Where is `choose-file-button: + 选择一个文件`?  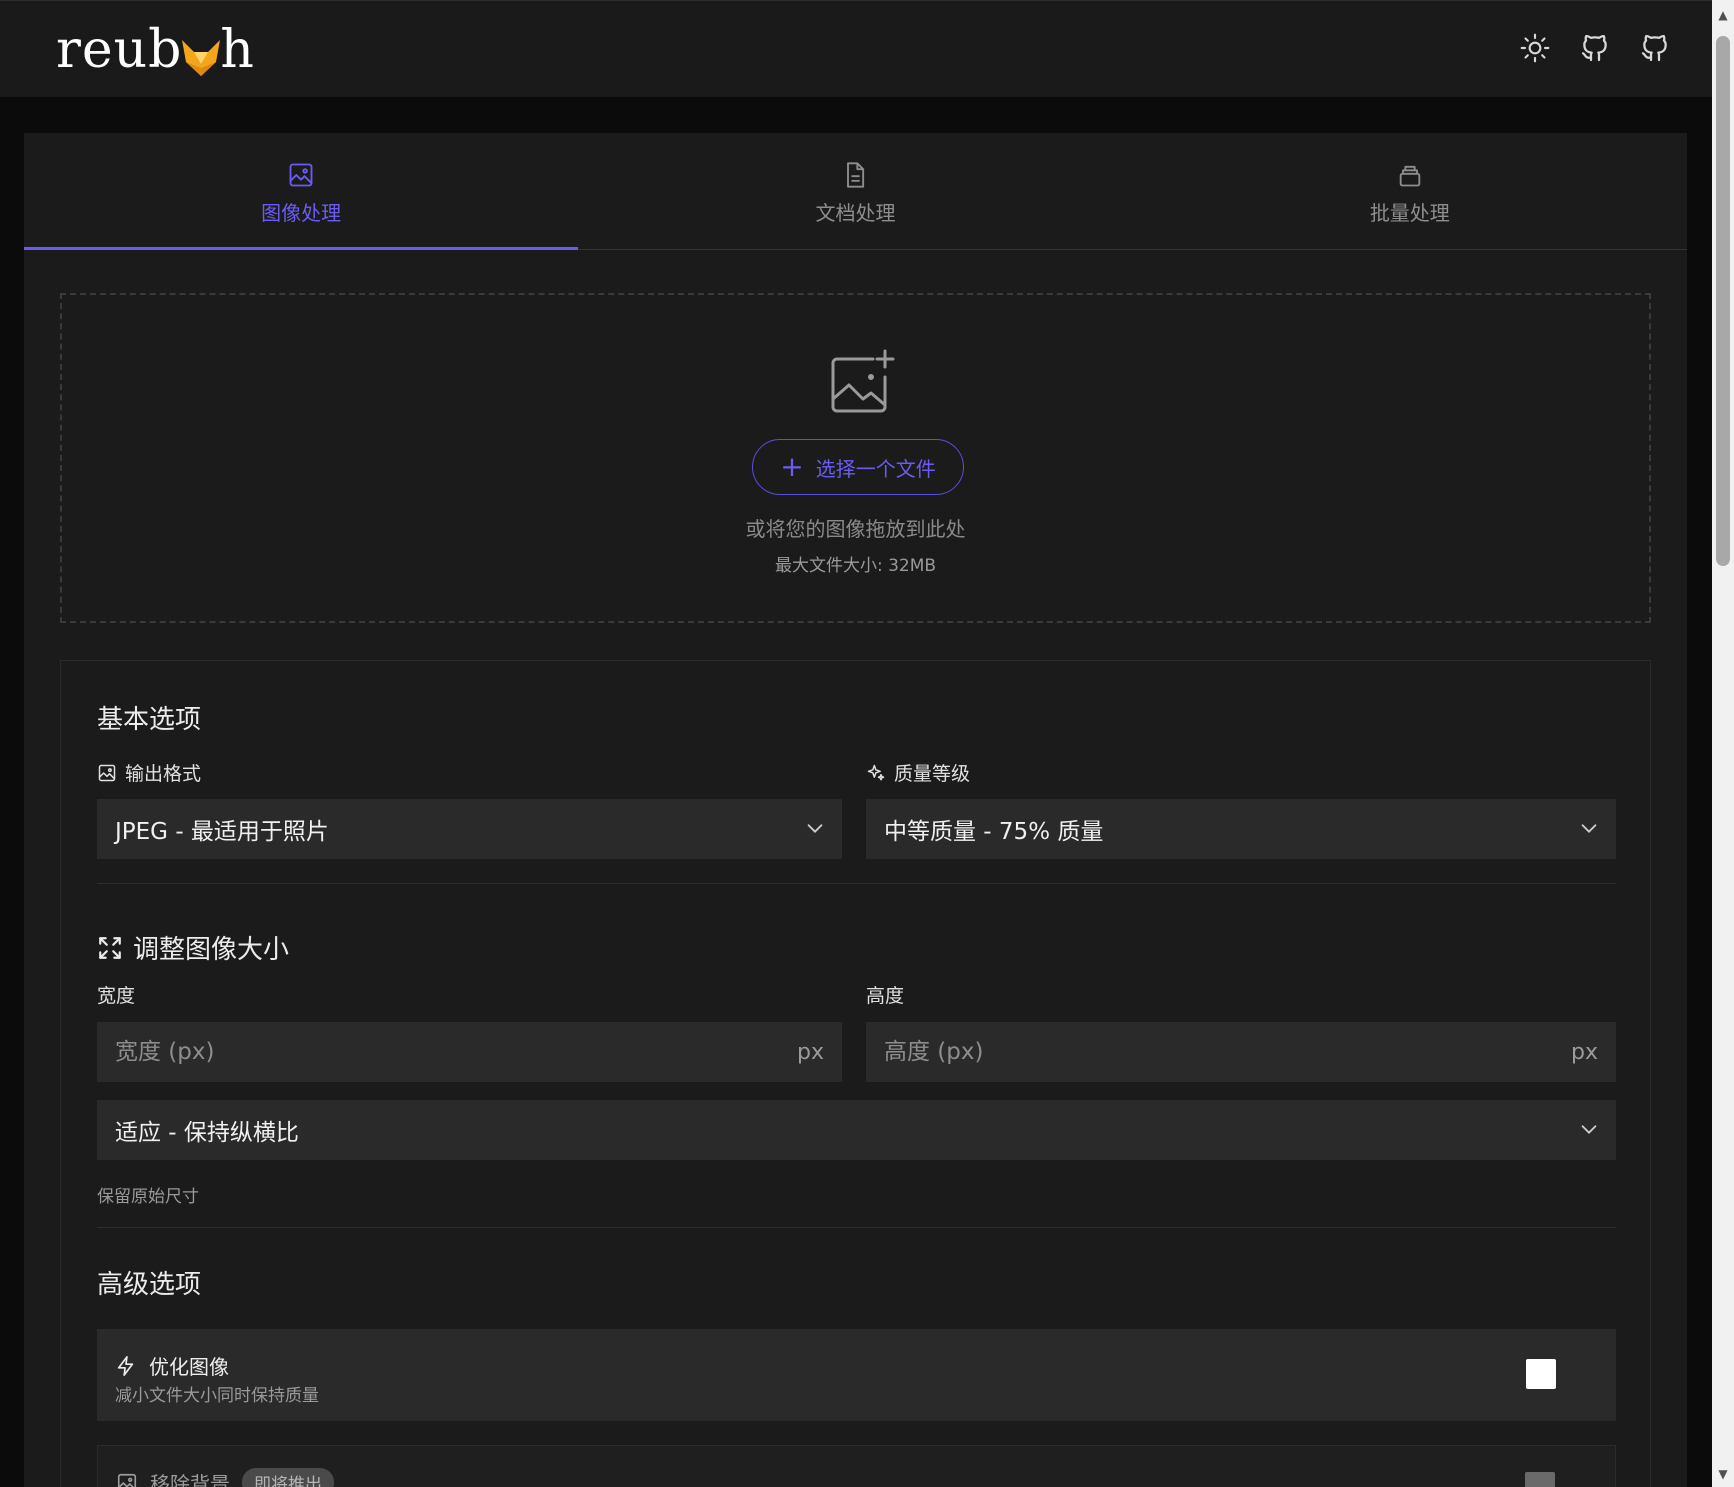
choose-file-button: + 选择一个文件 is located at coordinates (858, 467).